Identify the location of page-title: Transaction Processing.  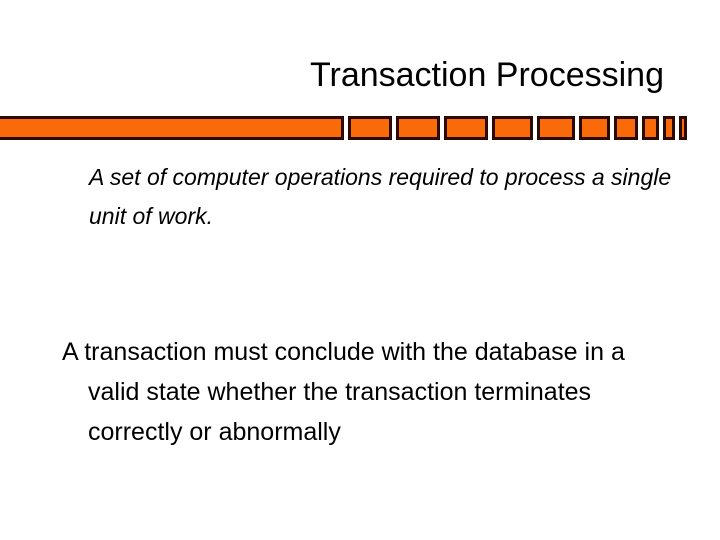
(486, 75).